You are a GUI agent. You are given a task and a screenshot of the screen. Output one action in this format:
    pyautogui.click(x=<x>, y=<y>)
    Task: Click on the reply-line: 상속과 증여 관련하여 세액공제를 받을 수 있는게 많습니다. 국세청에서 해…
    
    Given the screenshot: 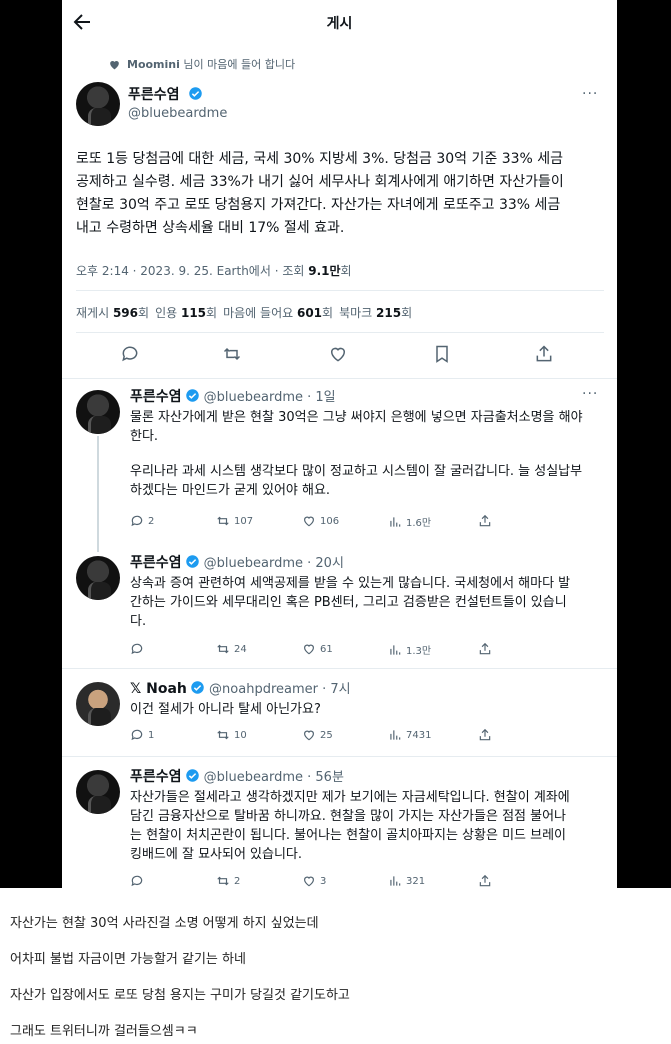 What is the action you would take?
    pyautogui.click(x=350, y=583)
    